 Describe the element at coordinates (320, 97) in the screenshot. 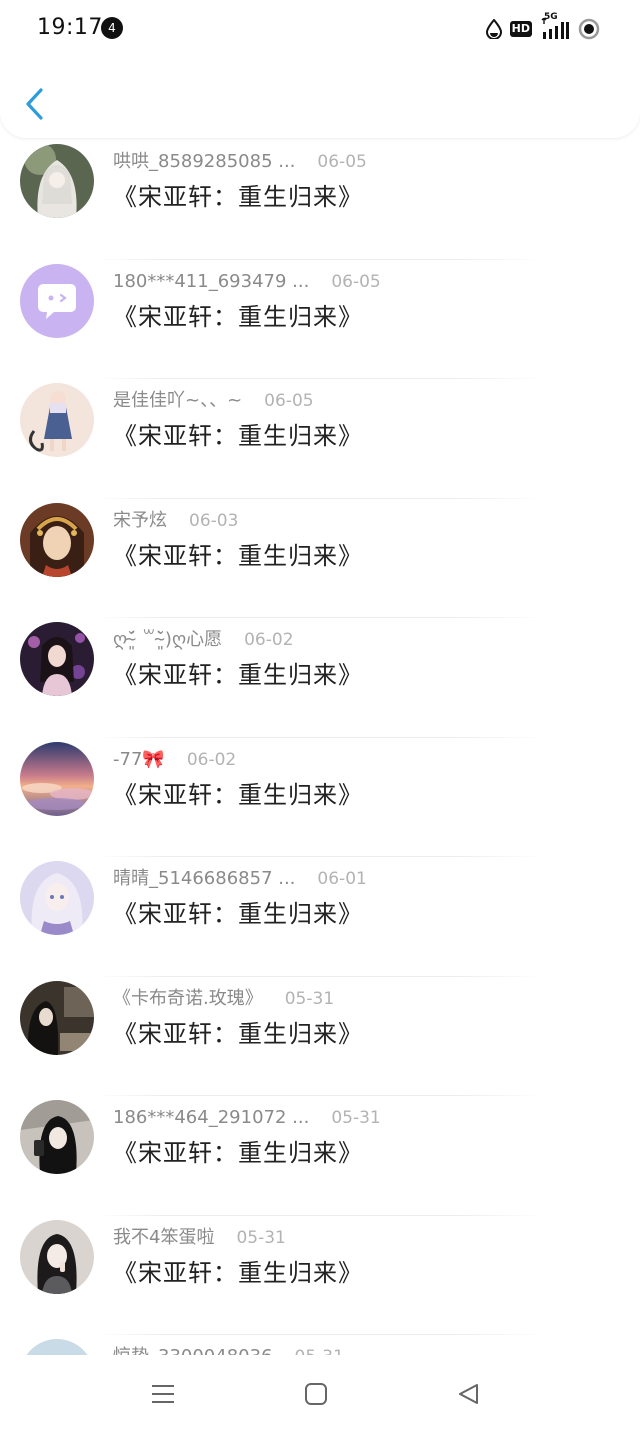

I see `header` at that location.